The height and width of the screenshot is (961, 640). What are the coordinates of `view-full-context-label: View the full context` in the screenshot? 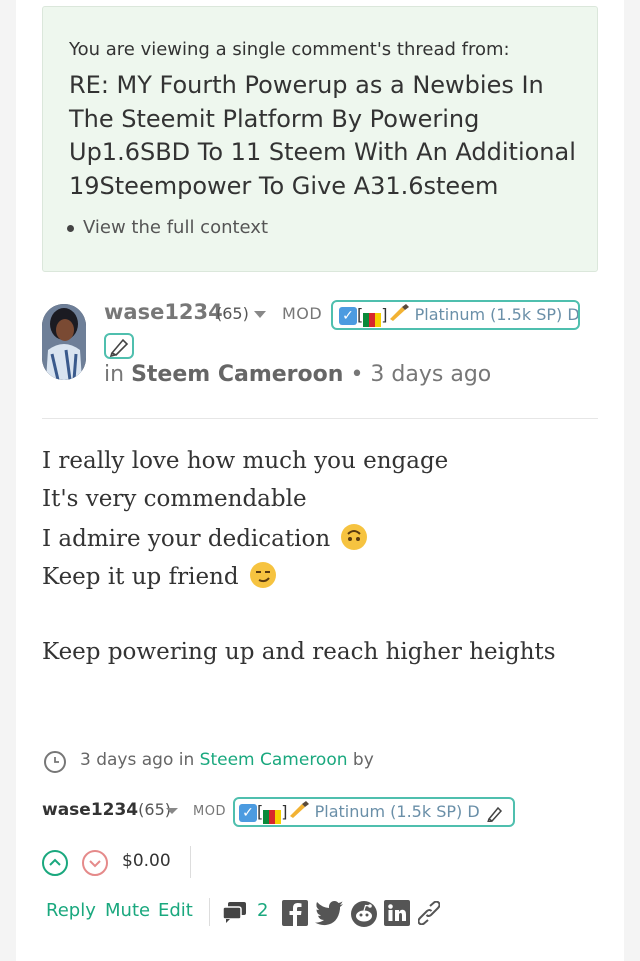 It's located at (175, 227).